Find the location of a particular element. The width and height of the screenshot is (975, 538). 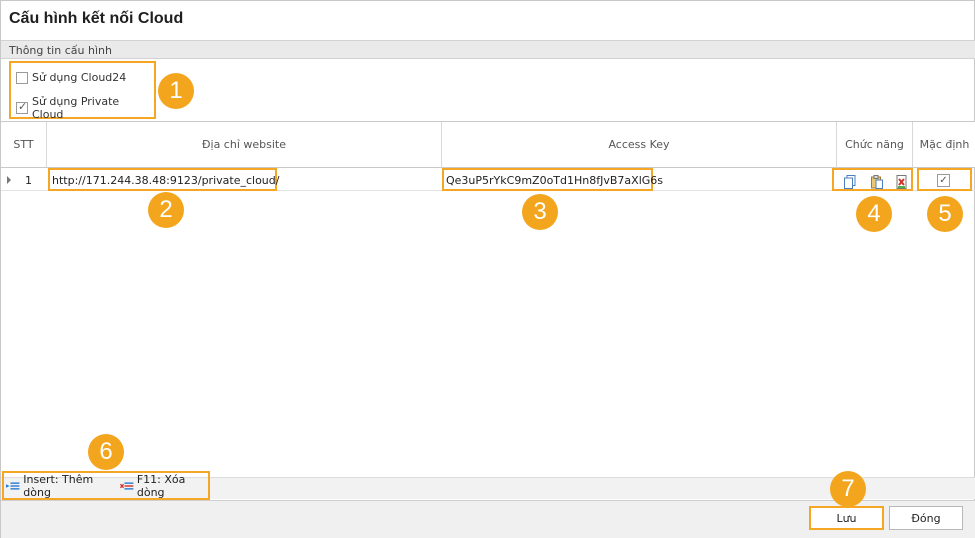

save-button: Lưu is located at coordinates (846, 518).